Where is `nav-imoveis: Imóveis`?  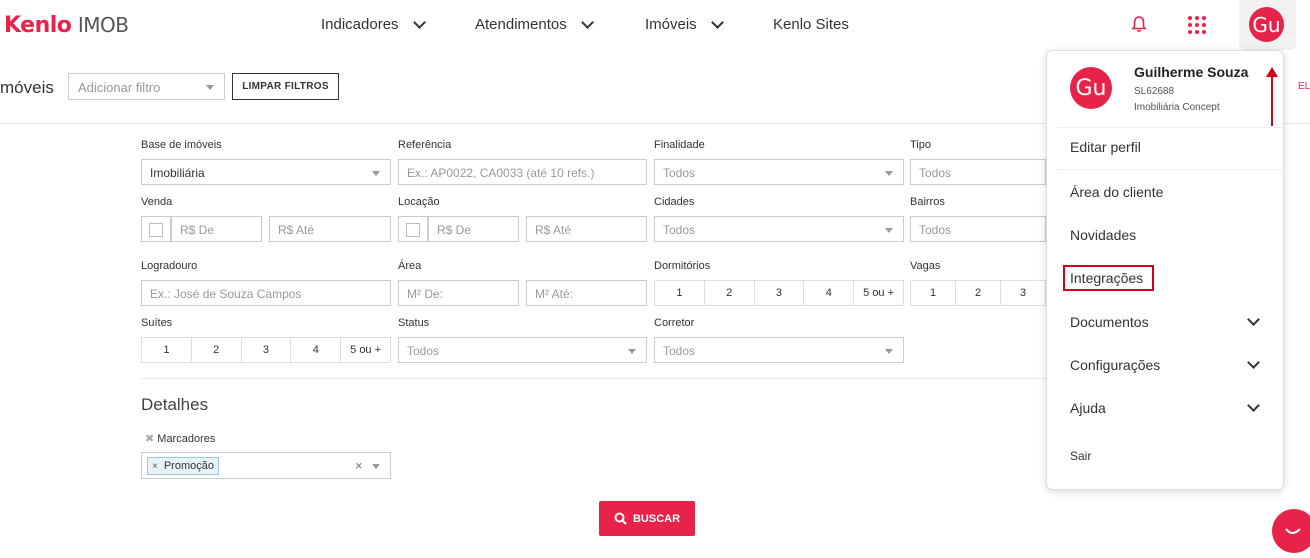 nav-imoveis: Imóveis is located at coordinates (684, 24).